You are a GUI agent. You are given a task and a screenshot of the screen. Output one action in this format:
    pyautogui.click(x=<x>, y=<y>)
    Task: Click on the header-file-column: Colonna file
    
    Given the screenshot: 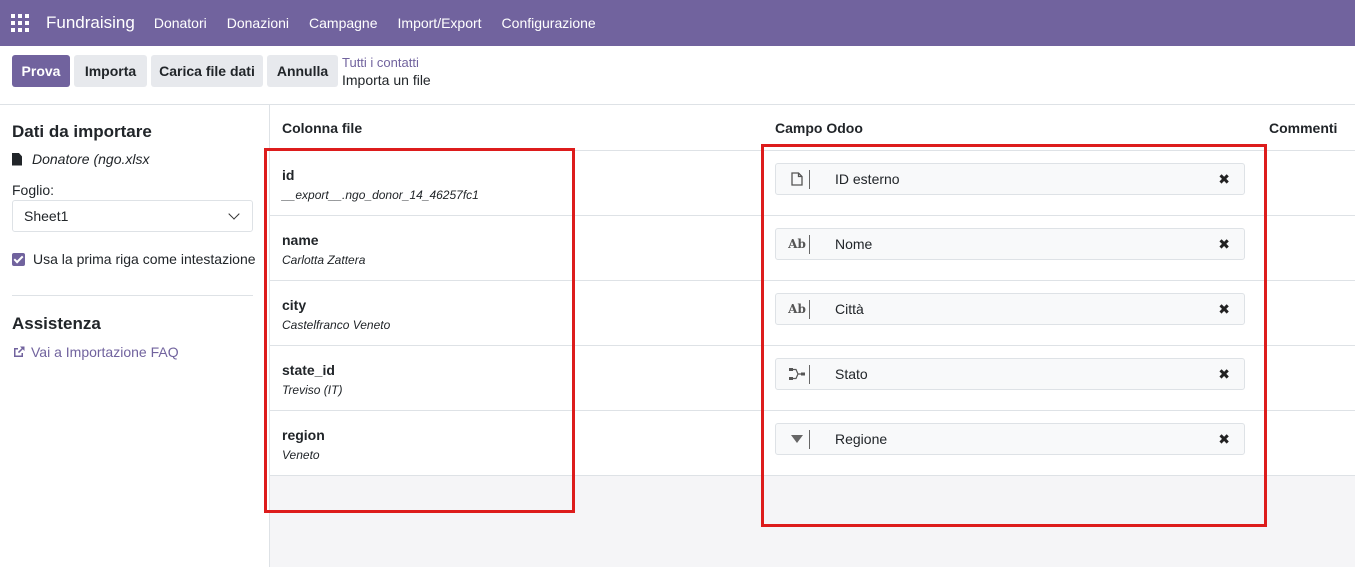 What is the action you would take?
    pyautogui.click(x=322, y=128)
    